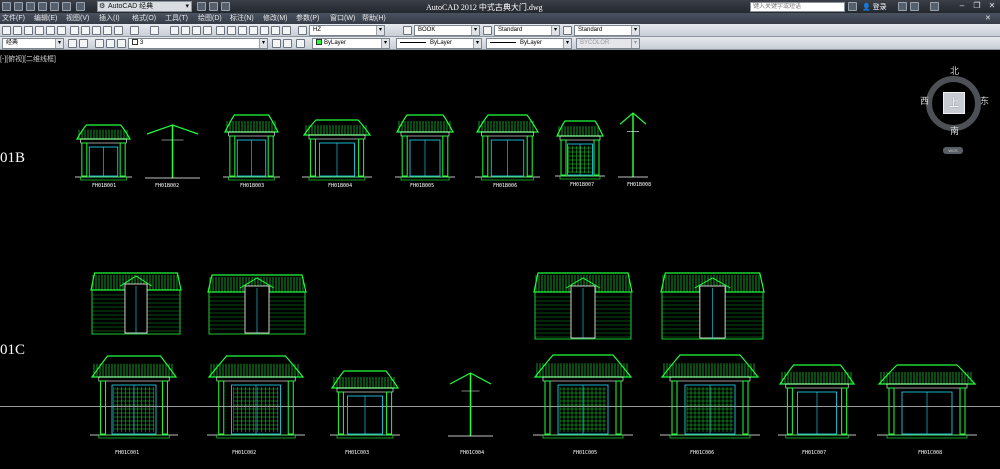 Image resolution: width=1000 pixels, height=469 pixels. What do you see at coordinates (954, 70) in the screenshot?
I see `viewcube-north: 北` at bounding box center [954, 70].